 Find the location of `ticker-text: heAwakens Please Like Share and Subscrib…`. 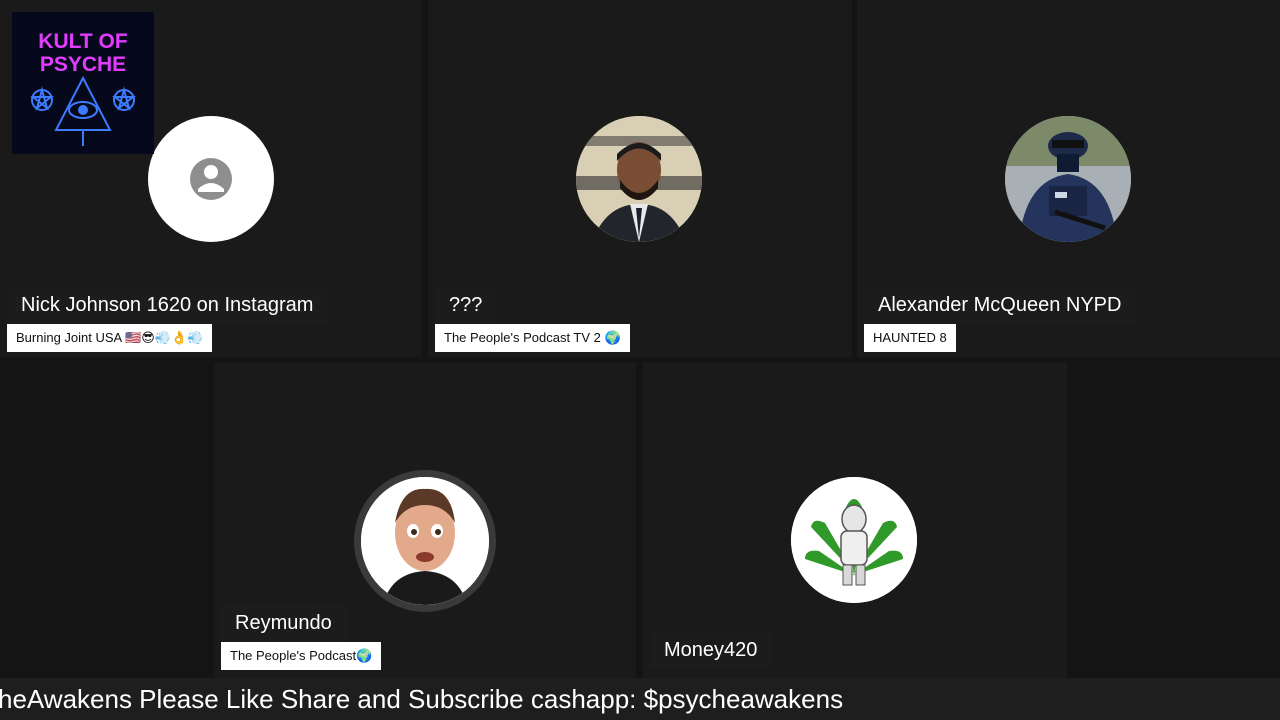

ticker-text: heAwakens Please Like Share and Subscrib… is located at coordinates (422, 699).